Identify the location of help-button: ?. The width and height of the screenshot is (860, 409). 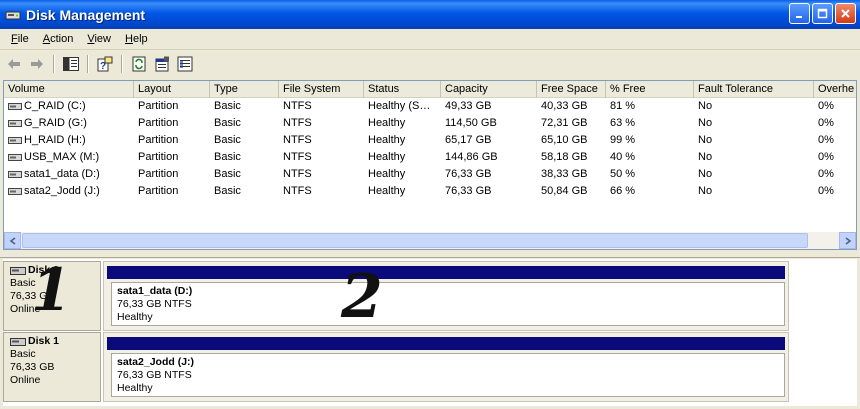
(105, 64).